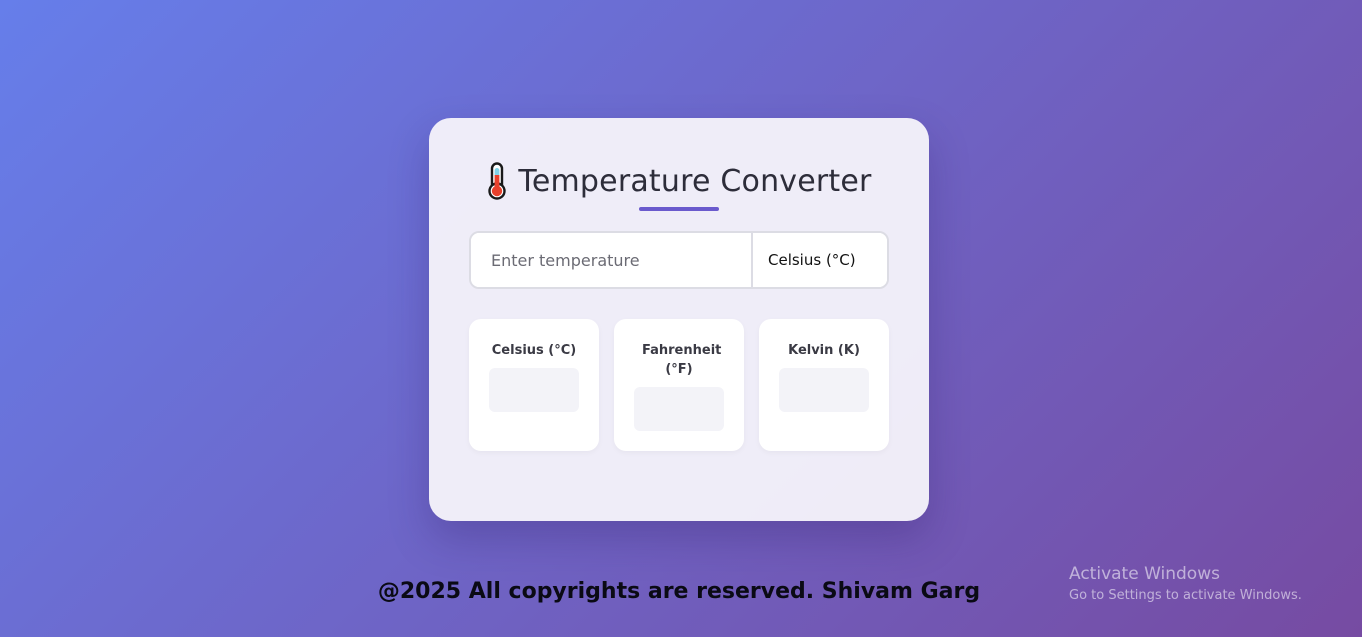 Image resolution: width=1362 pixels, height=637 pixels. Describe the element at coordinates (824, 350) in the screenshot. I see `result-label-kelvin: Kelvin (K)` at that location.